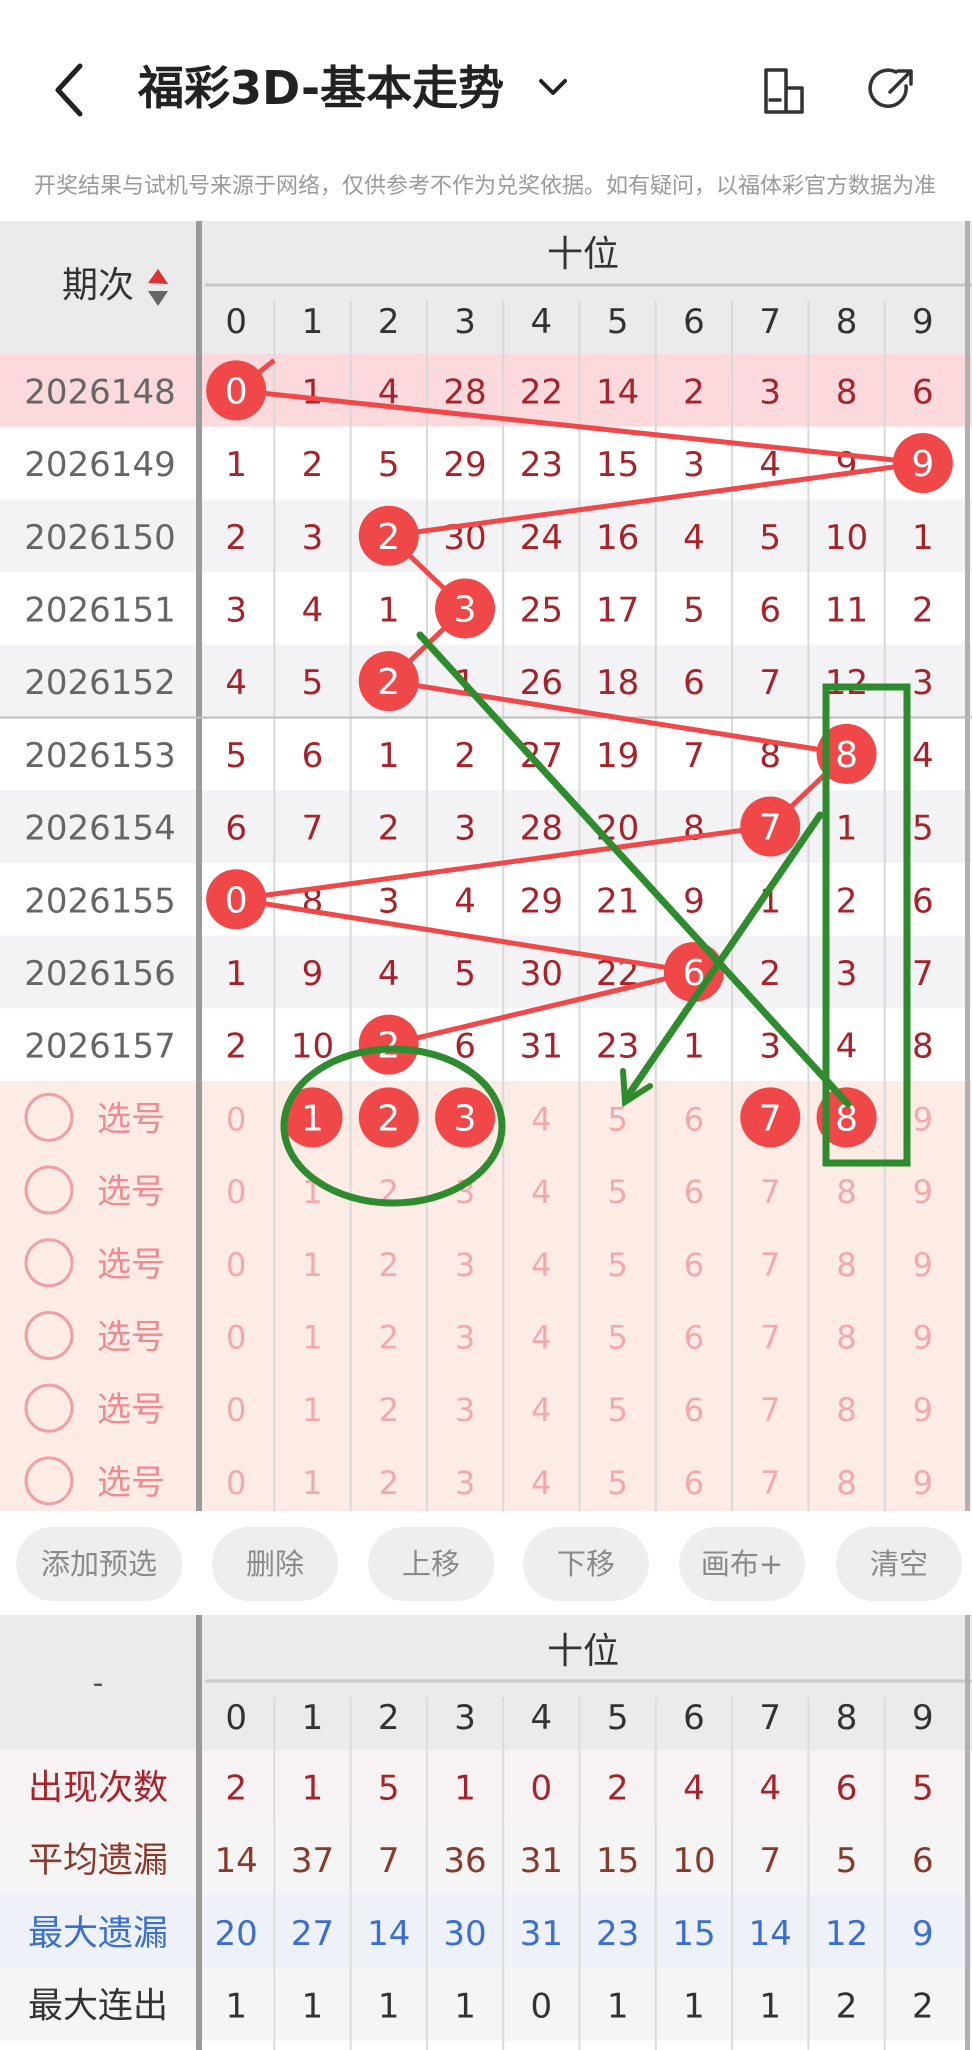 This screenshot has width=972, height=2050. What do you see at coordinates (846, 683) in the screenshot?
I see `miss-count: 12` at bounding box center [846, 683].